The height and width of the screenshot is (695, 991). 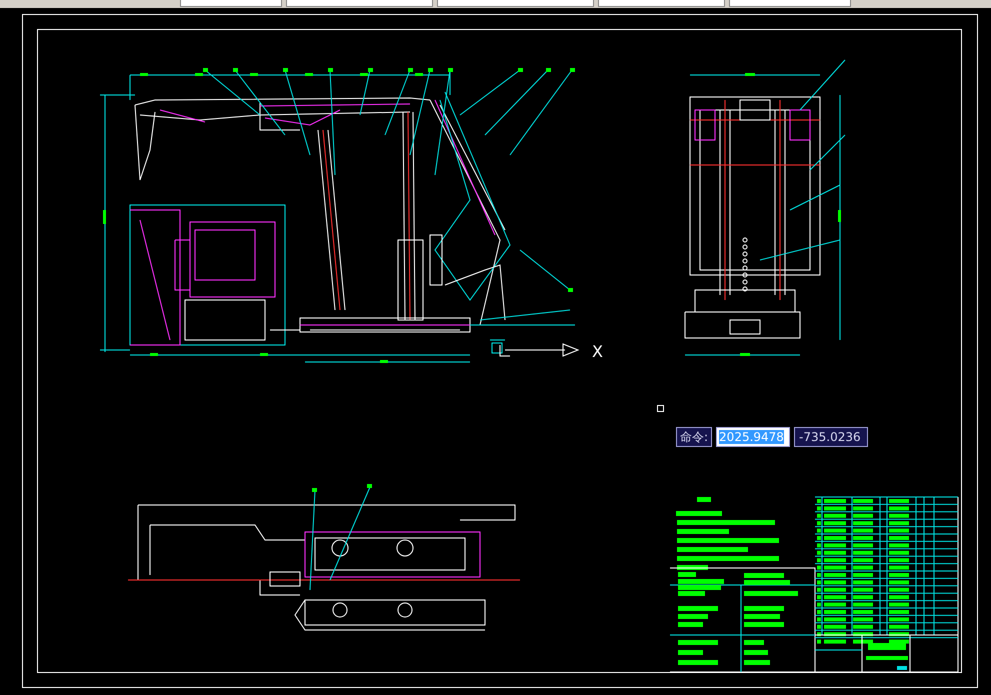 I want to click on coordinate-field: -735.0236, so click(x=831, y=437).